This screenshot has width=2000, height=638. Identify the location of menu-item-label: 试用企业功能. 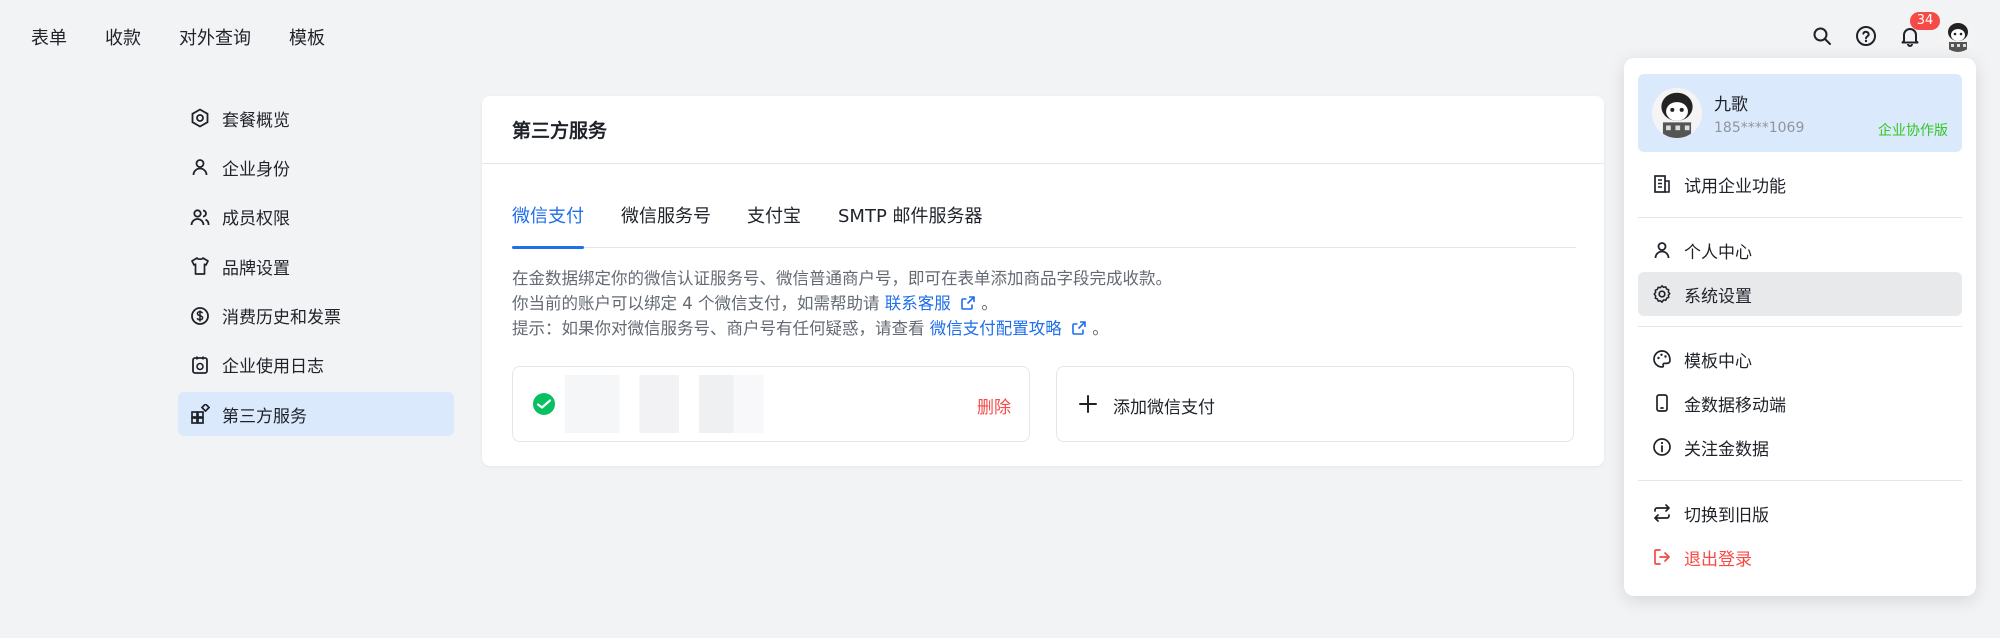
(1735, 186).